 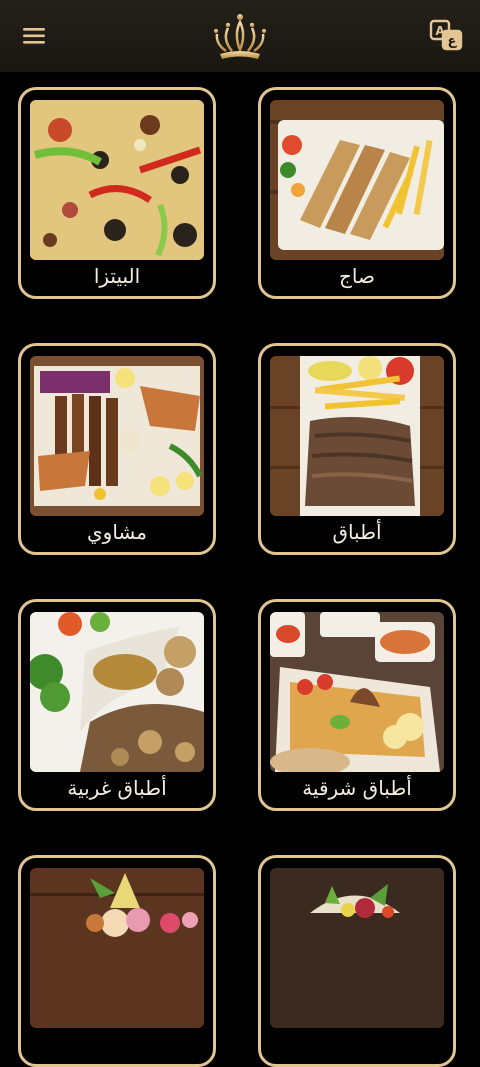 I want to click on grilled-platter-photo, so click(x=117, y=436).